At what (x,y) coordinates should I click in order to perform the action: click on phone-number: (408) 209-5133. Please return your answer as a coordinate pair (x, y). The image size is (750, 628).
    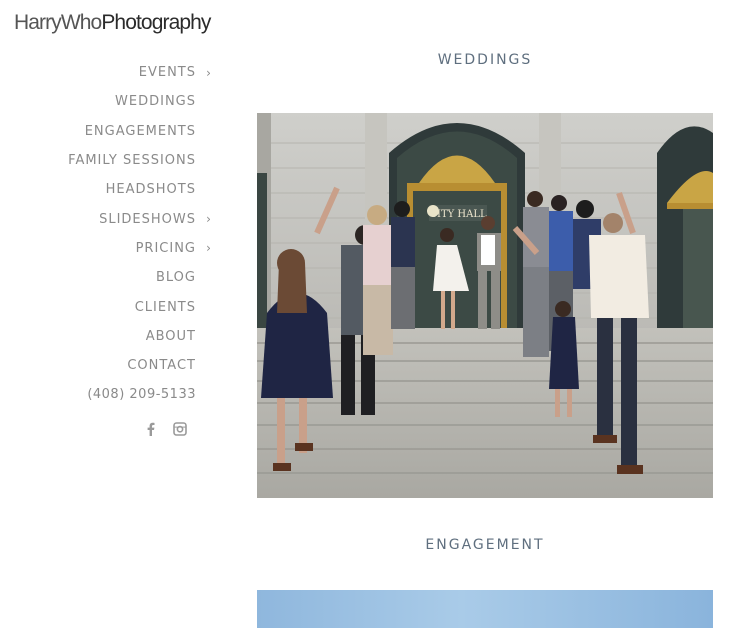
    Looking at the image, I should click on (141, 395).